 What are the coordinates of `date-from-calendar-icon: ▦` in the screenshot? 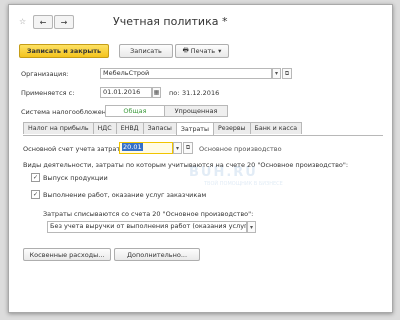 It's located at (156, 92).